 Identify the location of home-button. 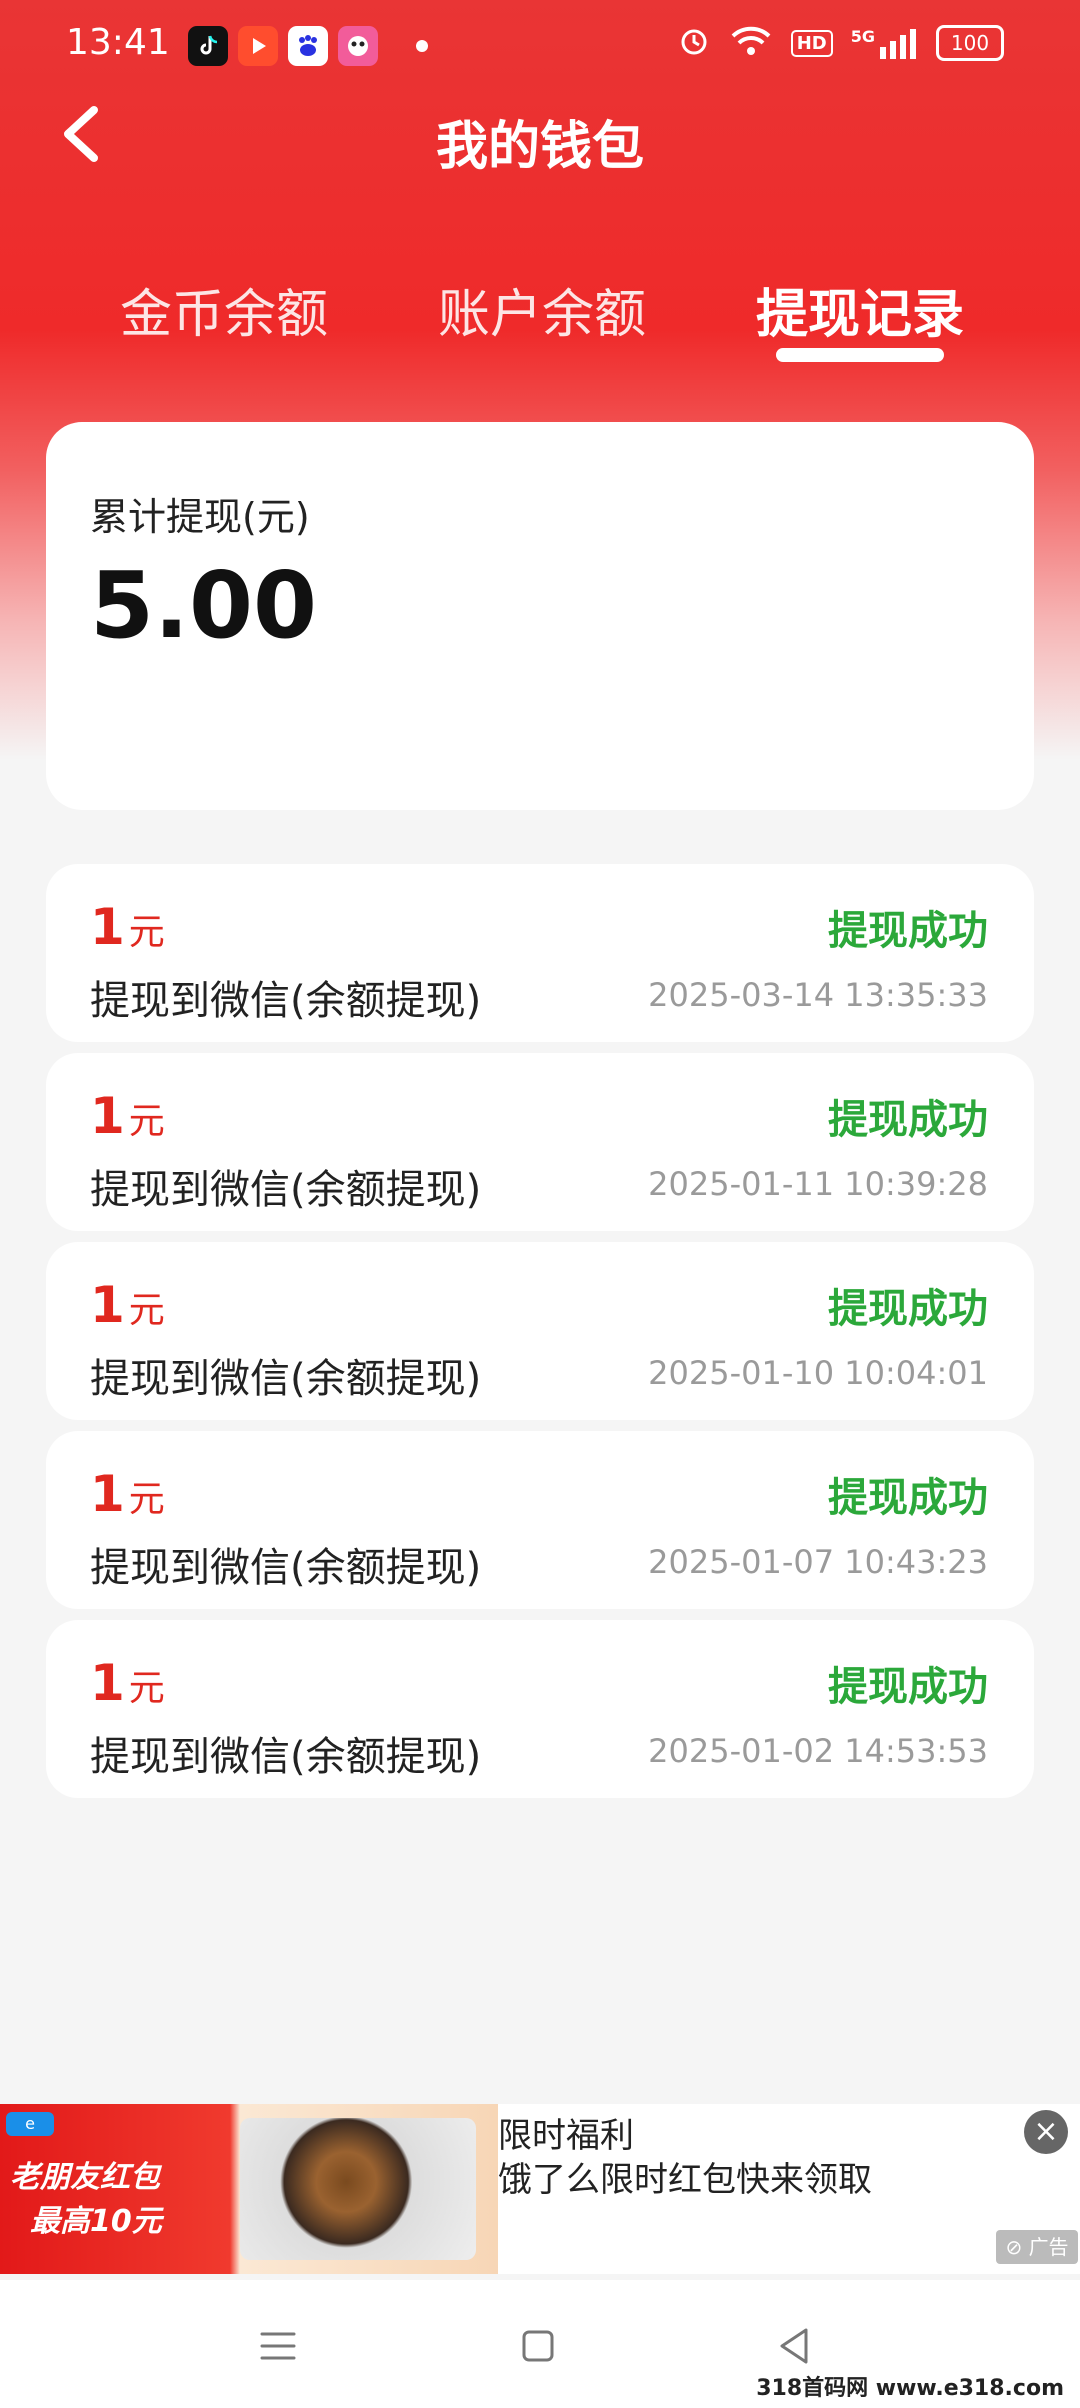
(538, 2346).